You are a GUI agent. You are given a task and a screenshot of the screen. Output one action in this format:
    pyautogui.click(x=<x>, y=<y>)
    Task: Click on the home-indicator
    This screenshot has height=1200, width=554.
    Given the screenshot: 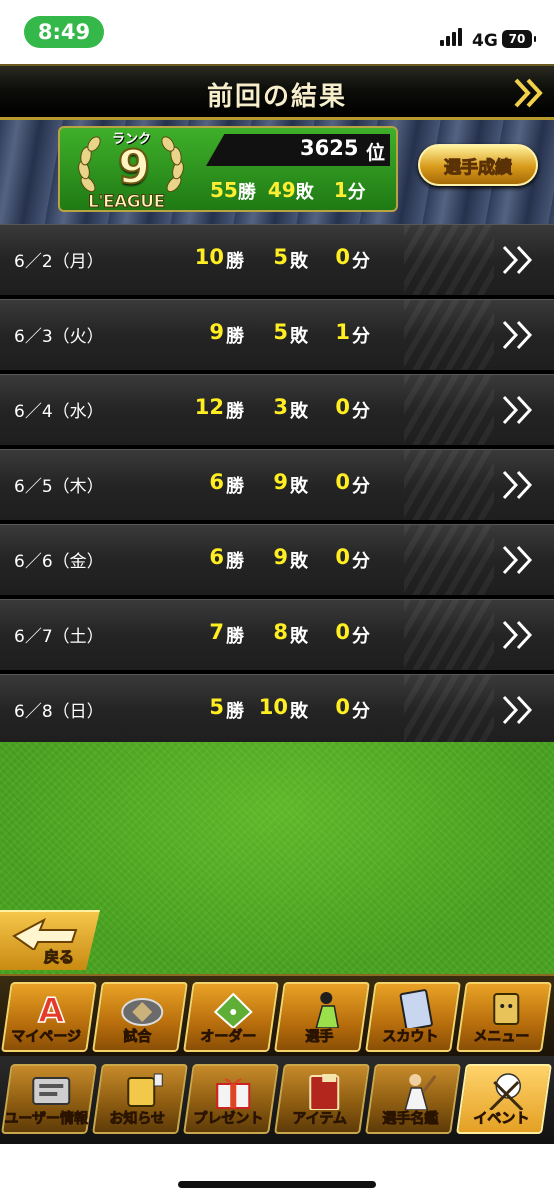 What is the action you would take?
    pyautogui.click(x=277, y=1184)
    